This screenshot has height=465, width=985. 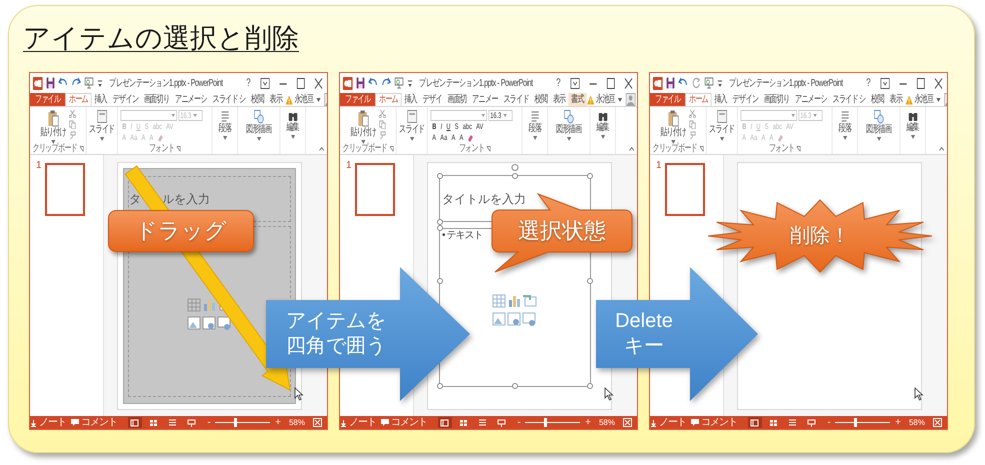 I want to click on ribbon-tab: 挿入, so click(x=721, y=99).